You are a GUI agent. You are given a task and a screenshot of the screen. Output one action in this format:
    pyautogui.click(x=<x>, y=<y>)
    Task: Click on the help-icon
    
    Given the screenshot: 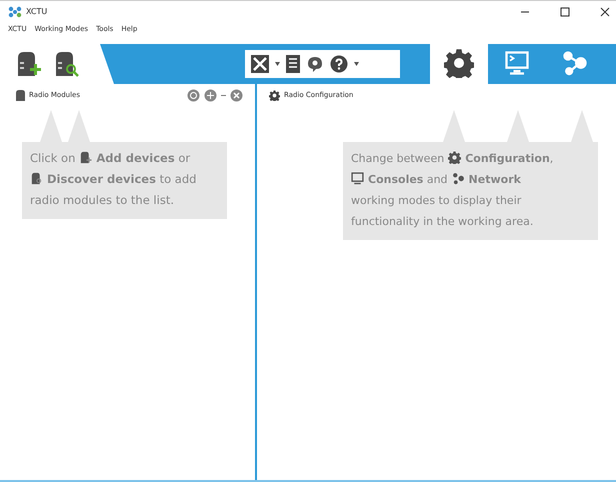 What is the action you would take?
    pyautogui.click(x=339, y=64)
    